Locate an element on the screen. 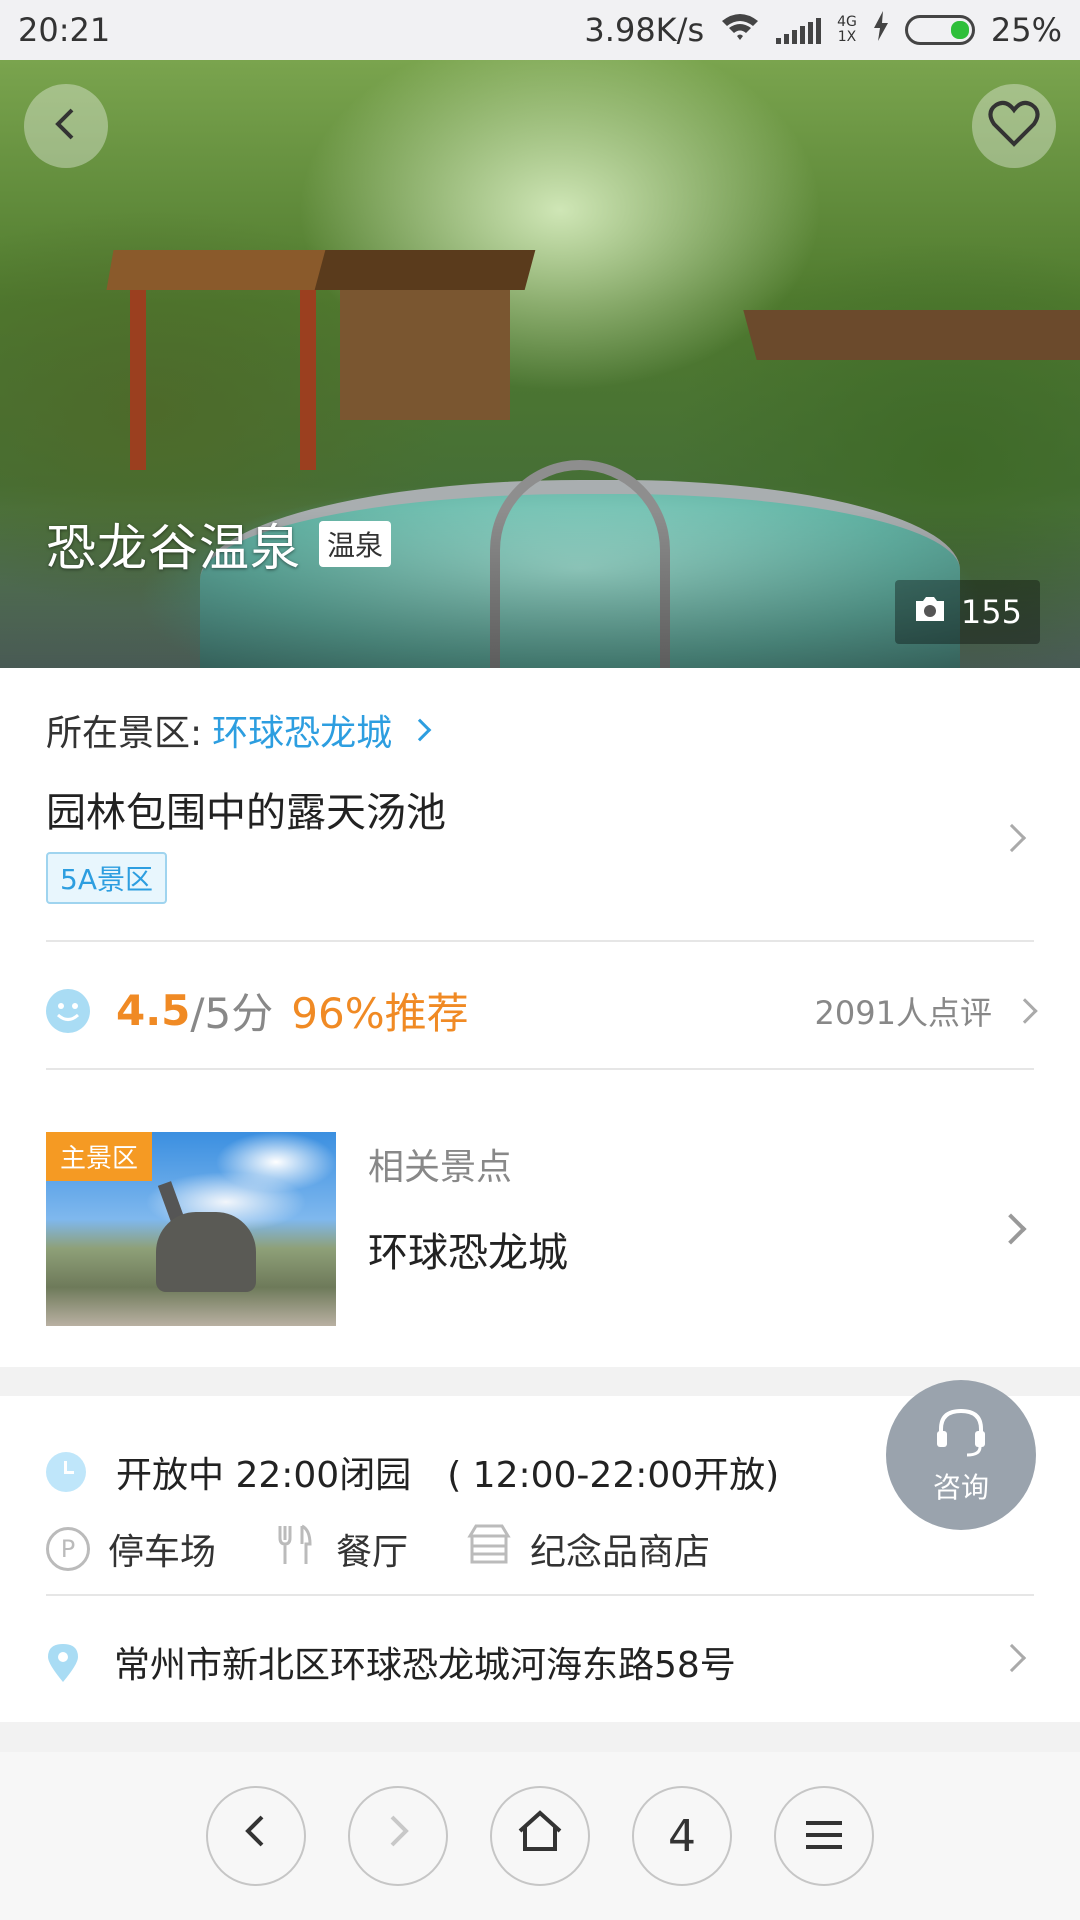 Image resolution: width=1080 pixels, height=1920 pixels. heart-icon is located at coordinates (1014, 126).